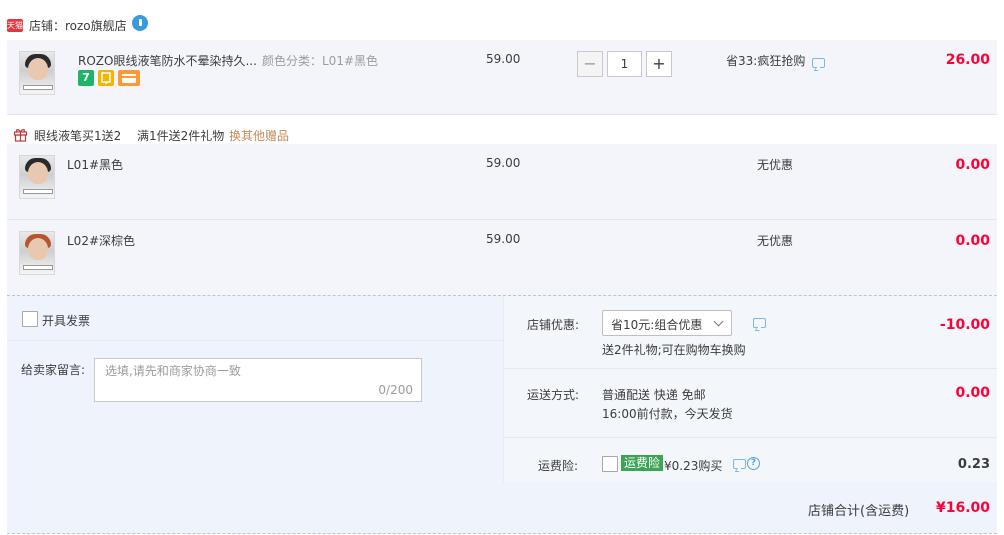  Describe the element at coordinates (739, 464) in the screenshot. I see `insurance-info-icon` at that location.